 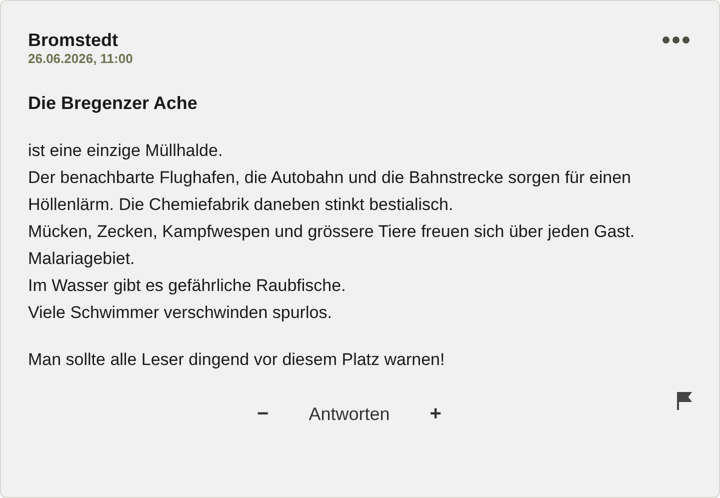 What do you see at coordinates (180, 313) in the screenshot?
I see `body-text-line: Viele Schwimmer verschwinden spurlos.` at bounding box center [180, 313].